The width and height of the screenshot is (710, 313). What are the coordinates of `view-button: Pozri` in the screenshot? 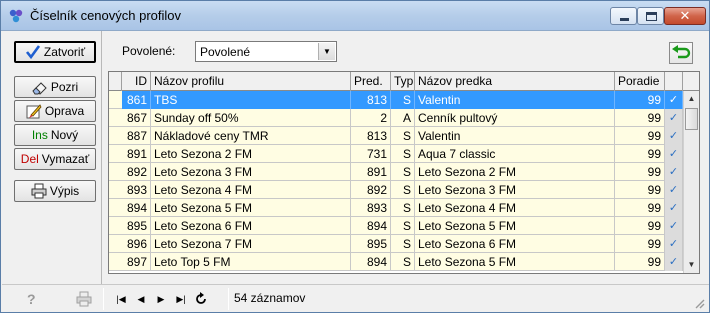 It's located at (55, 87).